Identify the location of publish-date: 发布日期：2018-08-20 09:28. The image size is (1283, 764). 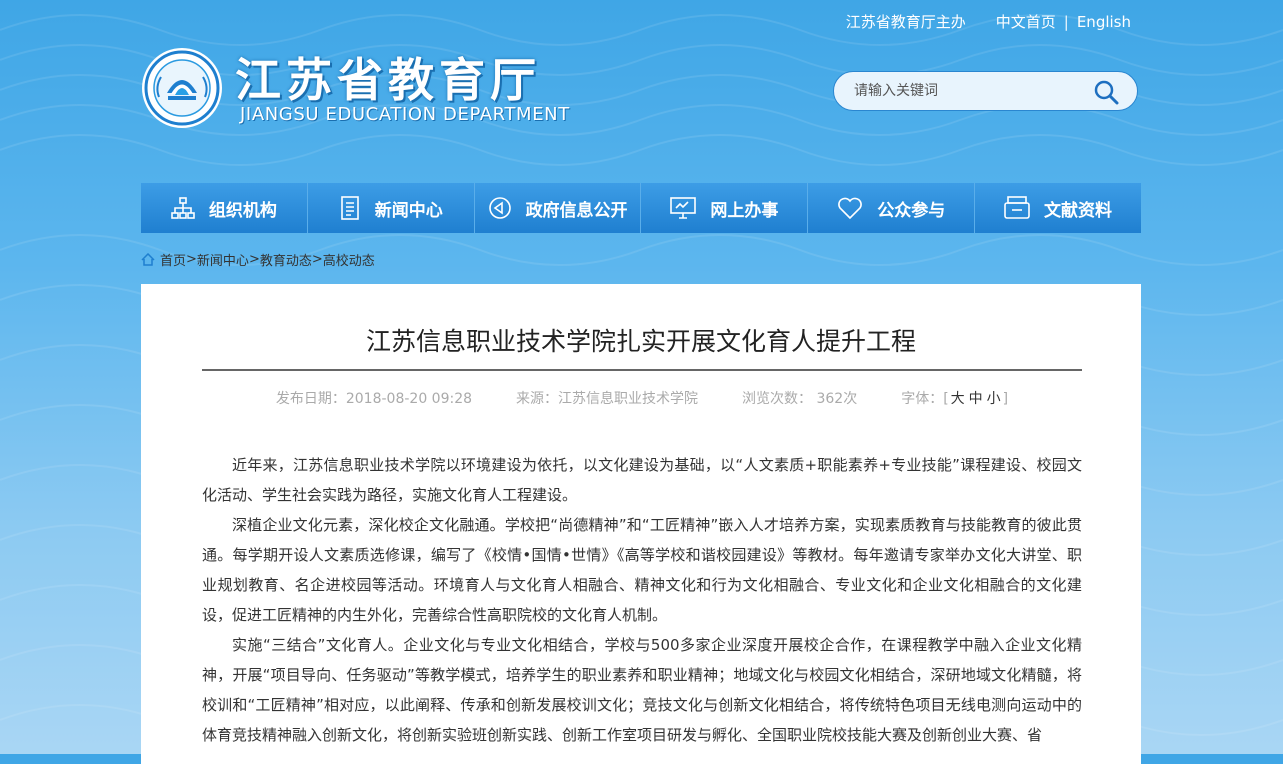
(374, 399).